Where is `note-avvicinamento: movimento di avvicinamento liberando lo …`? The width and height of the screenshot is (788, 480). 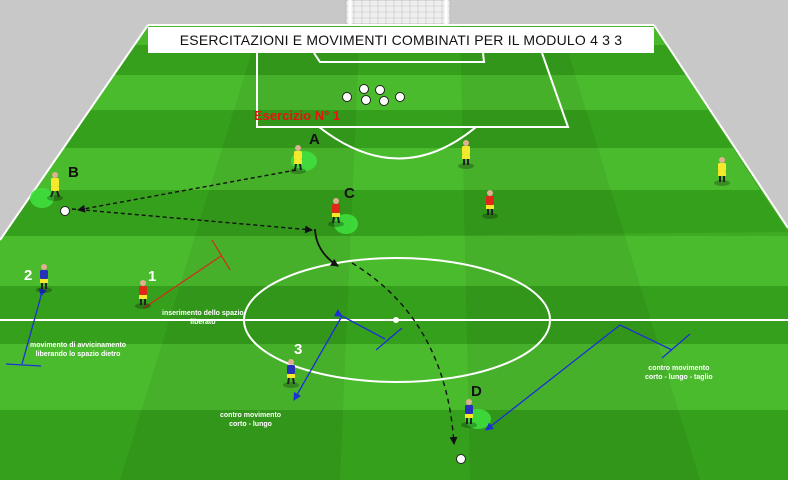 note-avvicinamento: movimento di avvicinamento liberando lo … is located at coordinates (78, 350).